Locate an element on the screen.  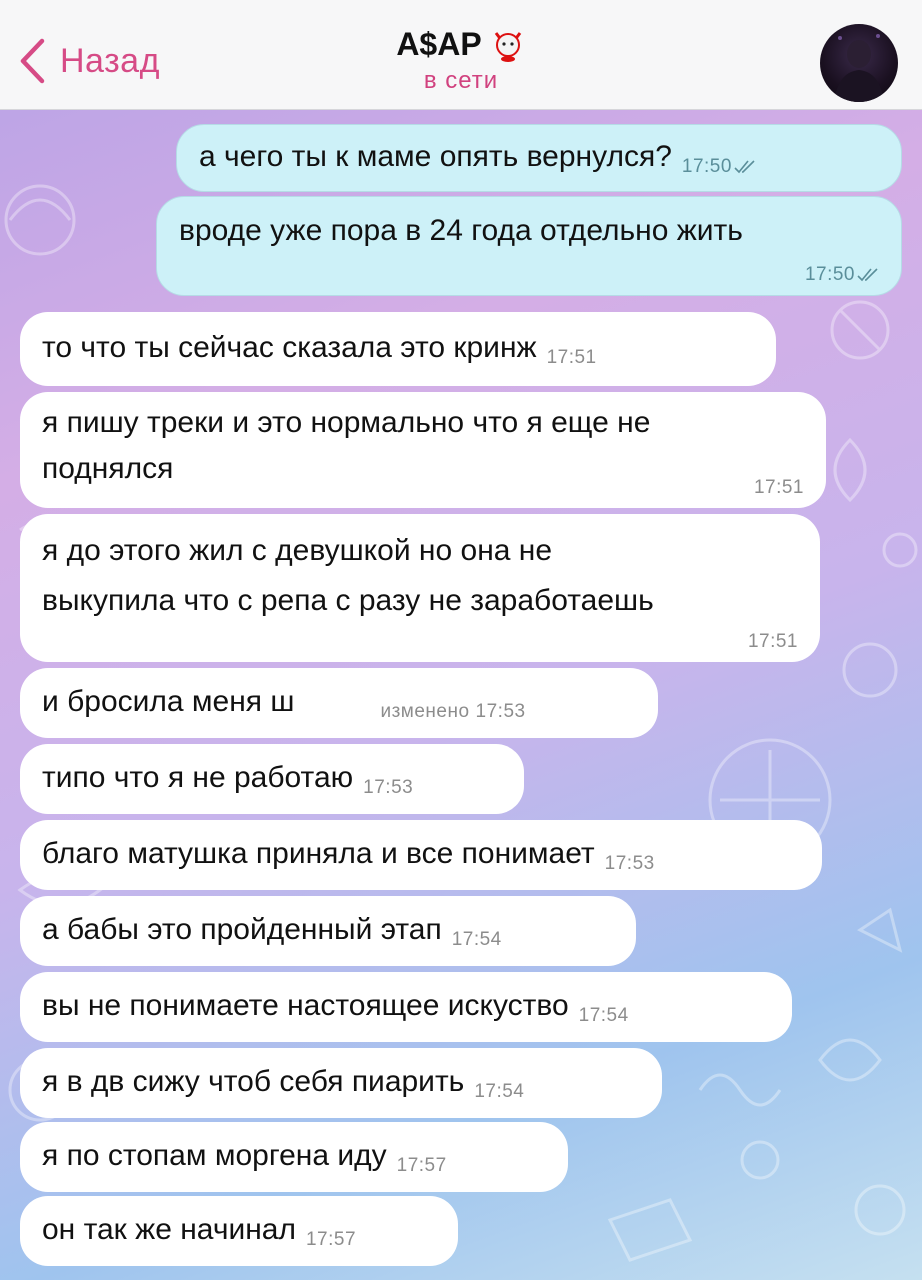
chat-title-block: A$AP в сети is located at coordinates (461, 60).